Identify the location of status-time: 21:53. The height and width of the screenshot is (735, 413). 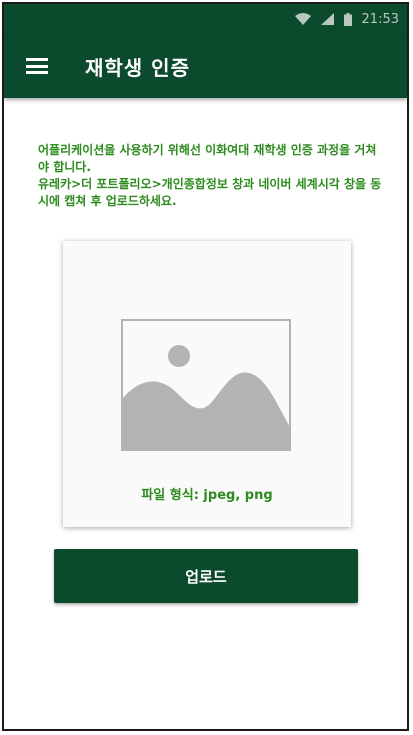
(380, 19).